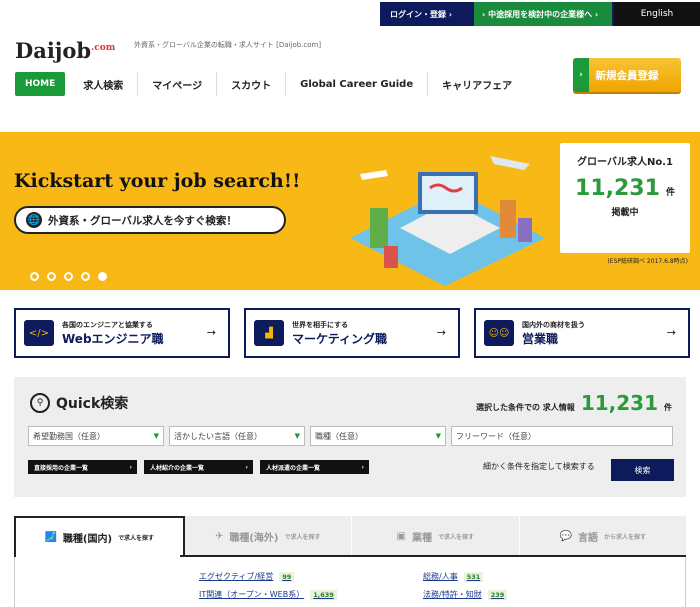 Image resolution: width=700 pixels, height=607 pixels. Describe the element at coordinates (323, 594) in the screenshot. I see `job-count-badge: 1,639` at that location.